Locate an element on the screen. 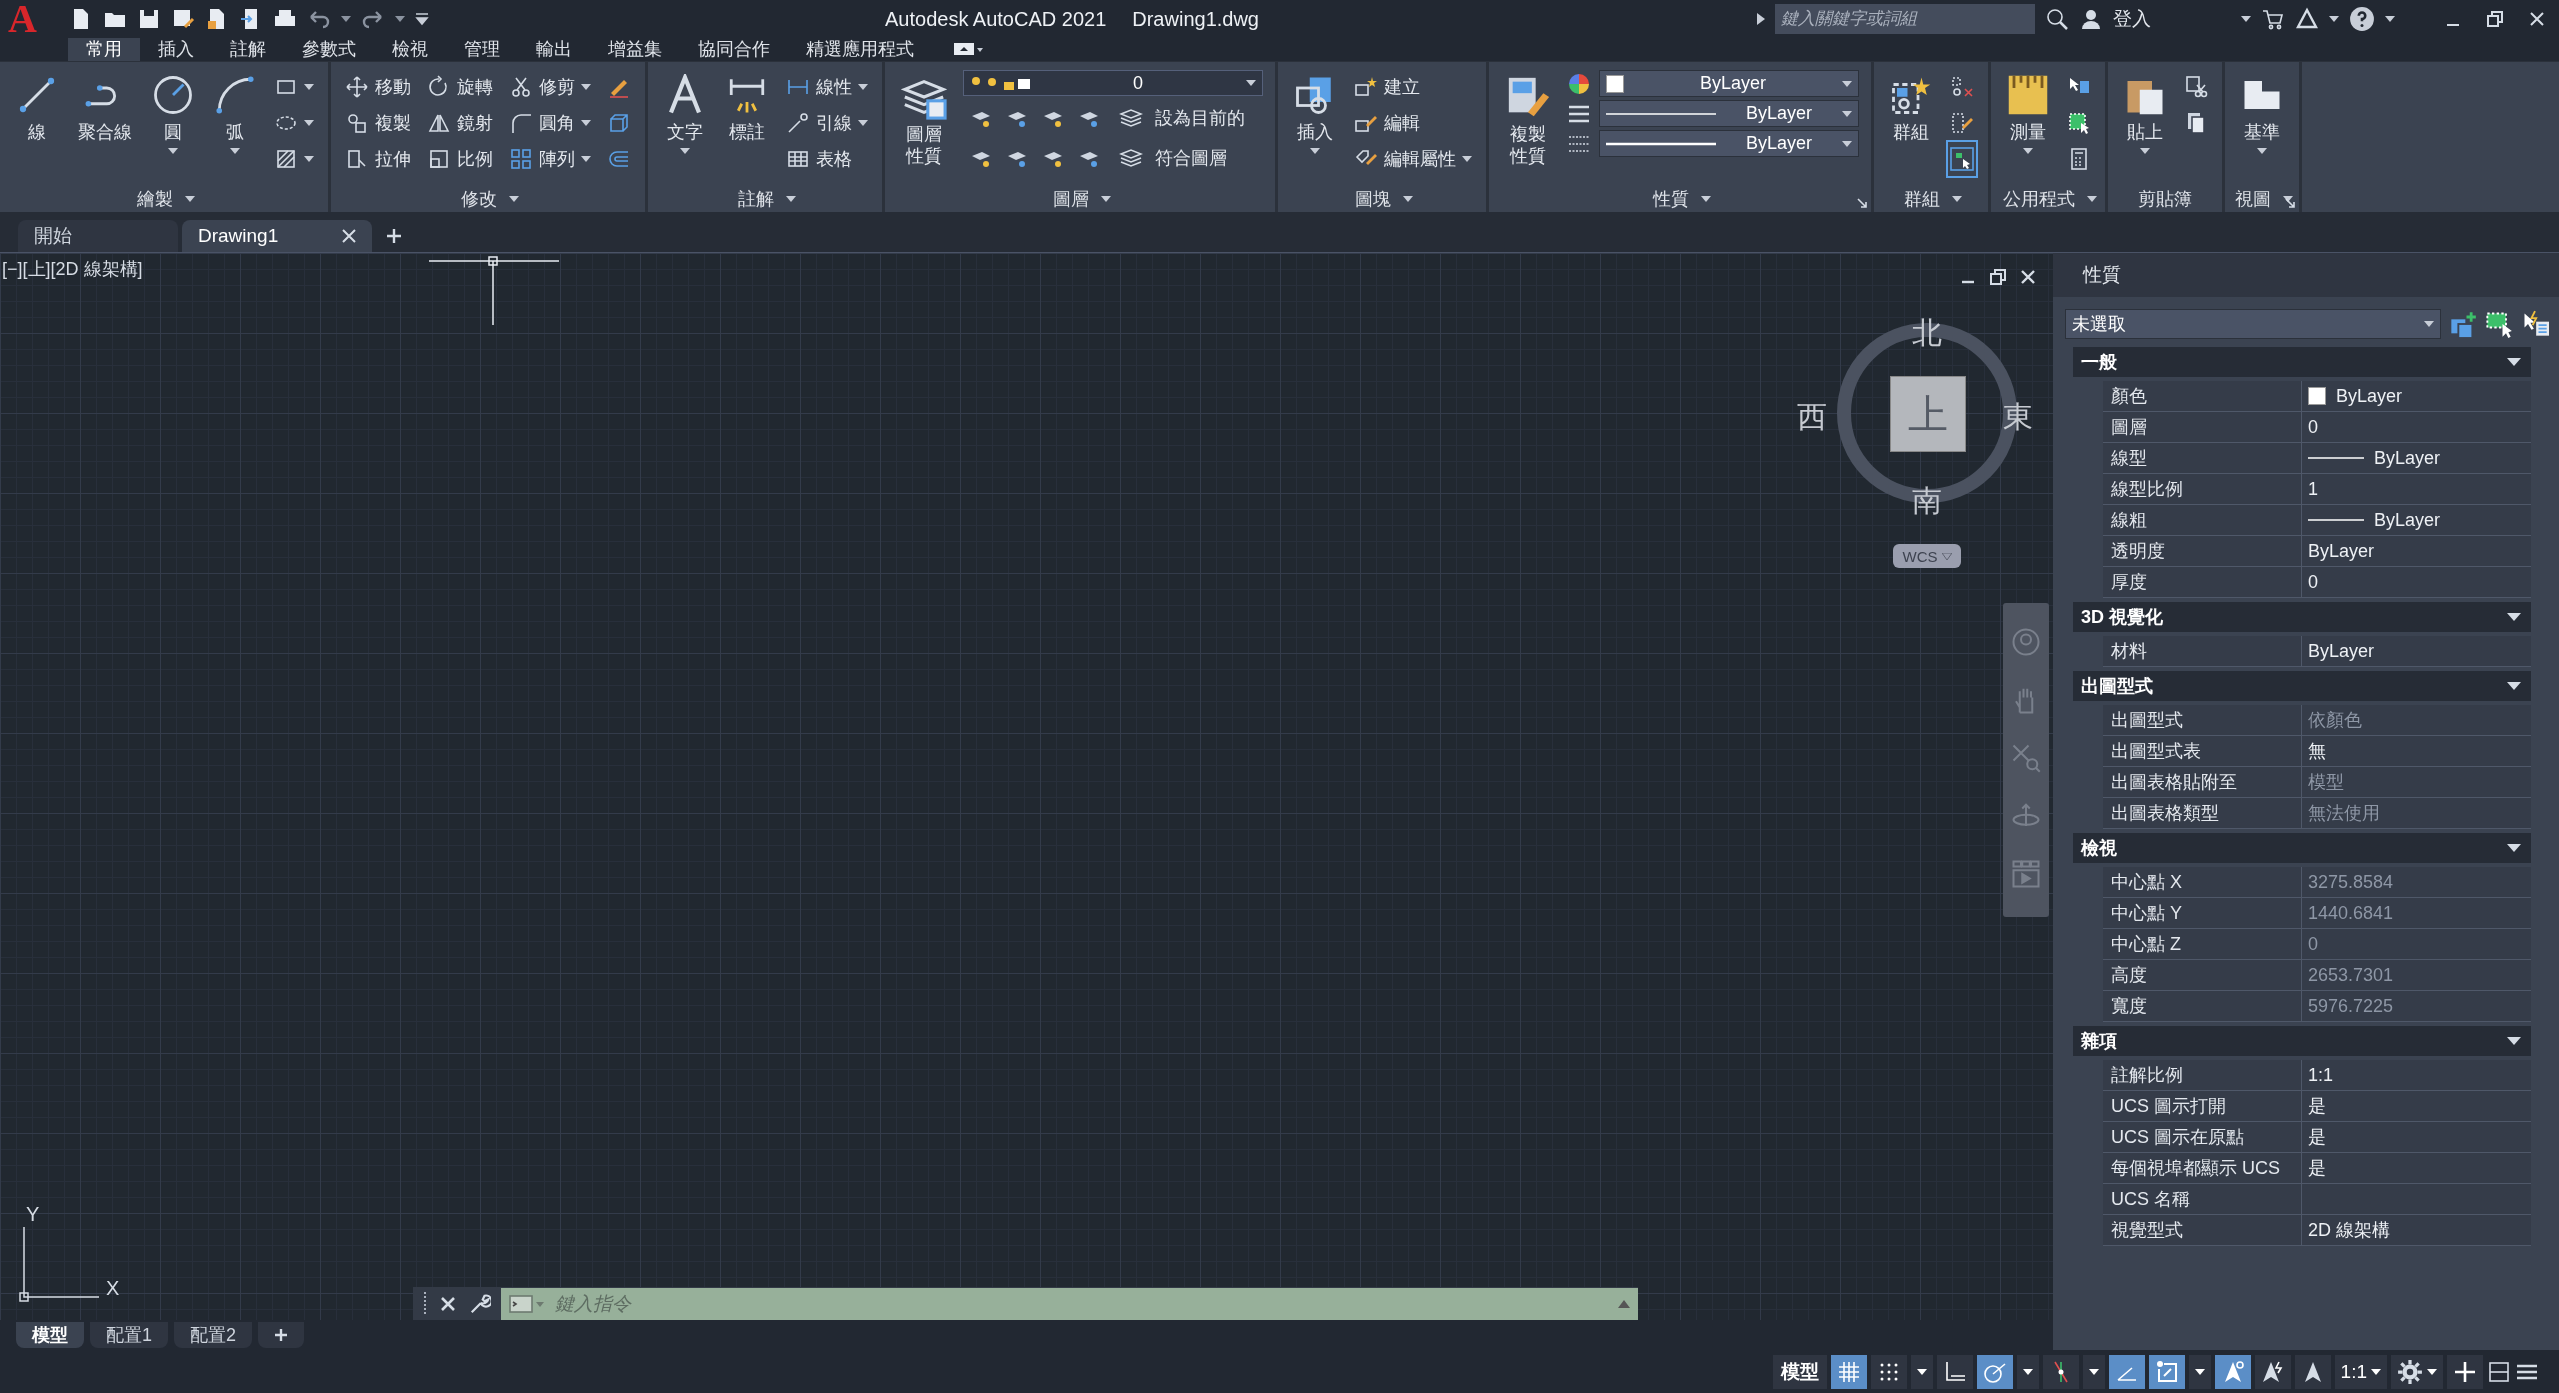 The width and height of the screenshot is (2559, 1393). annotation-scale-button: 1:1 is located at coordinates (2360, 1371).